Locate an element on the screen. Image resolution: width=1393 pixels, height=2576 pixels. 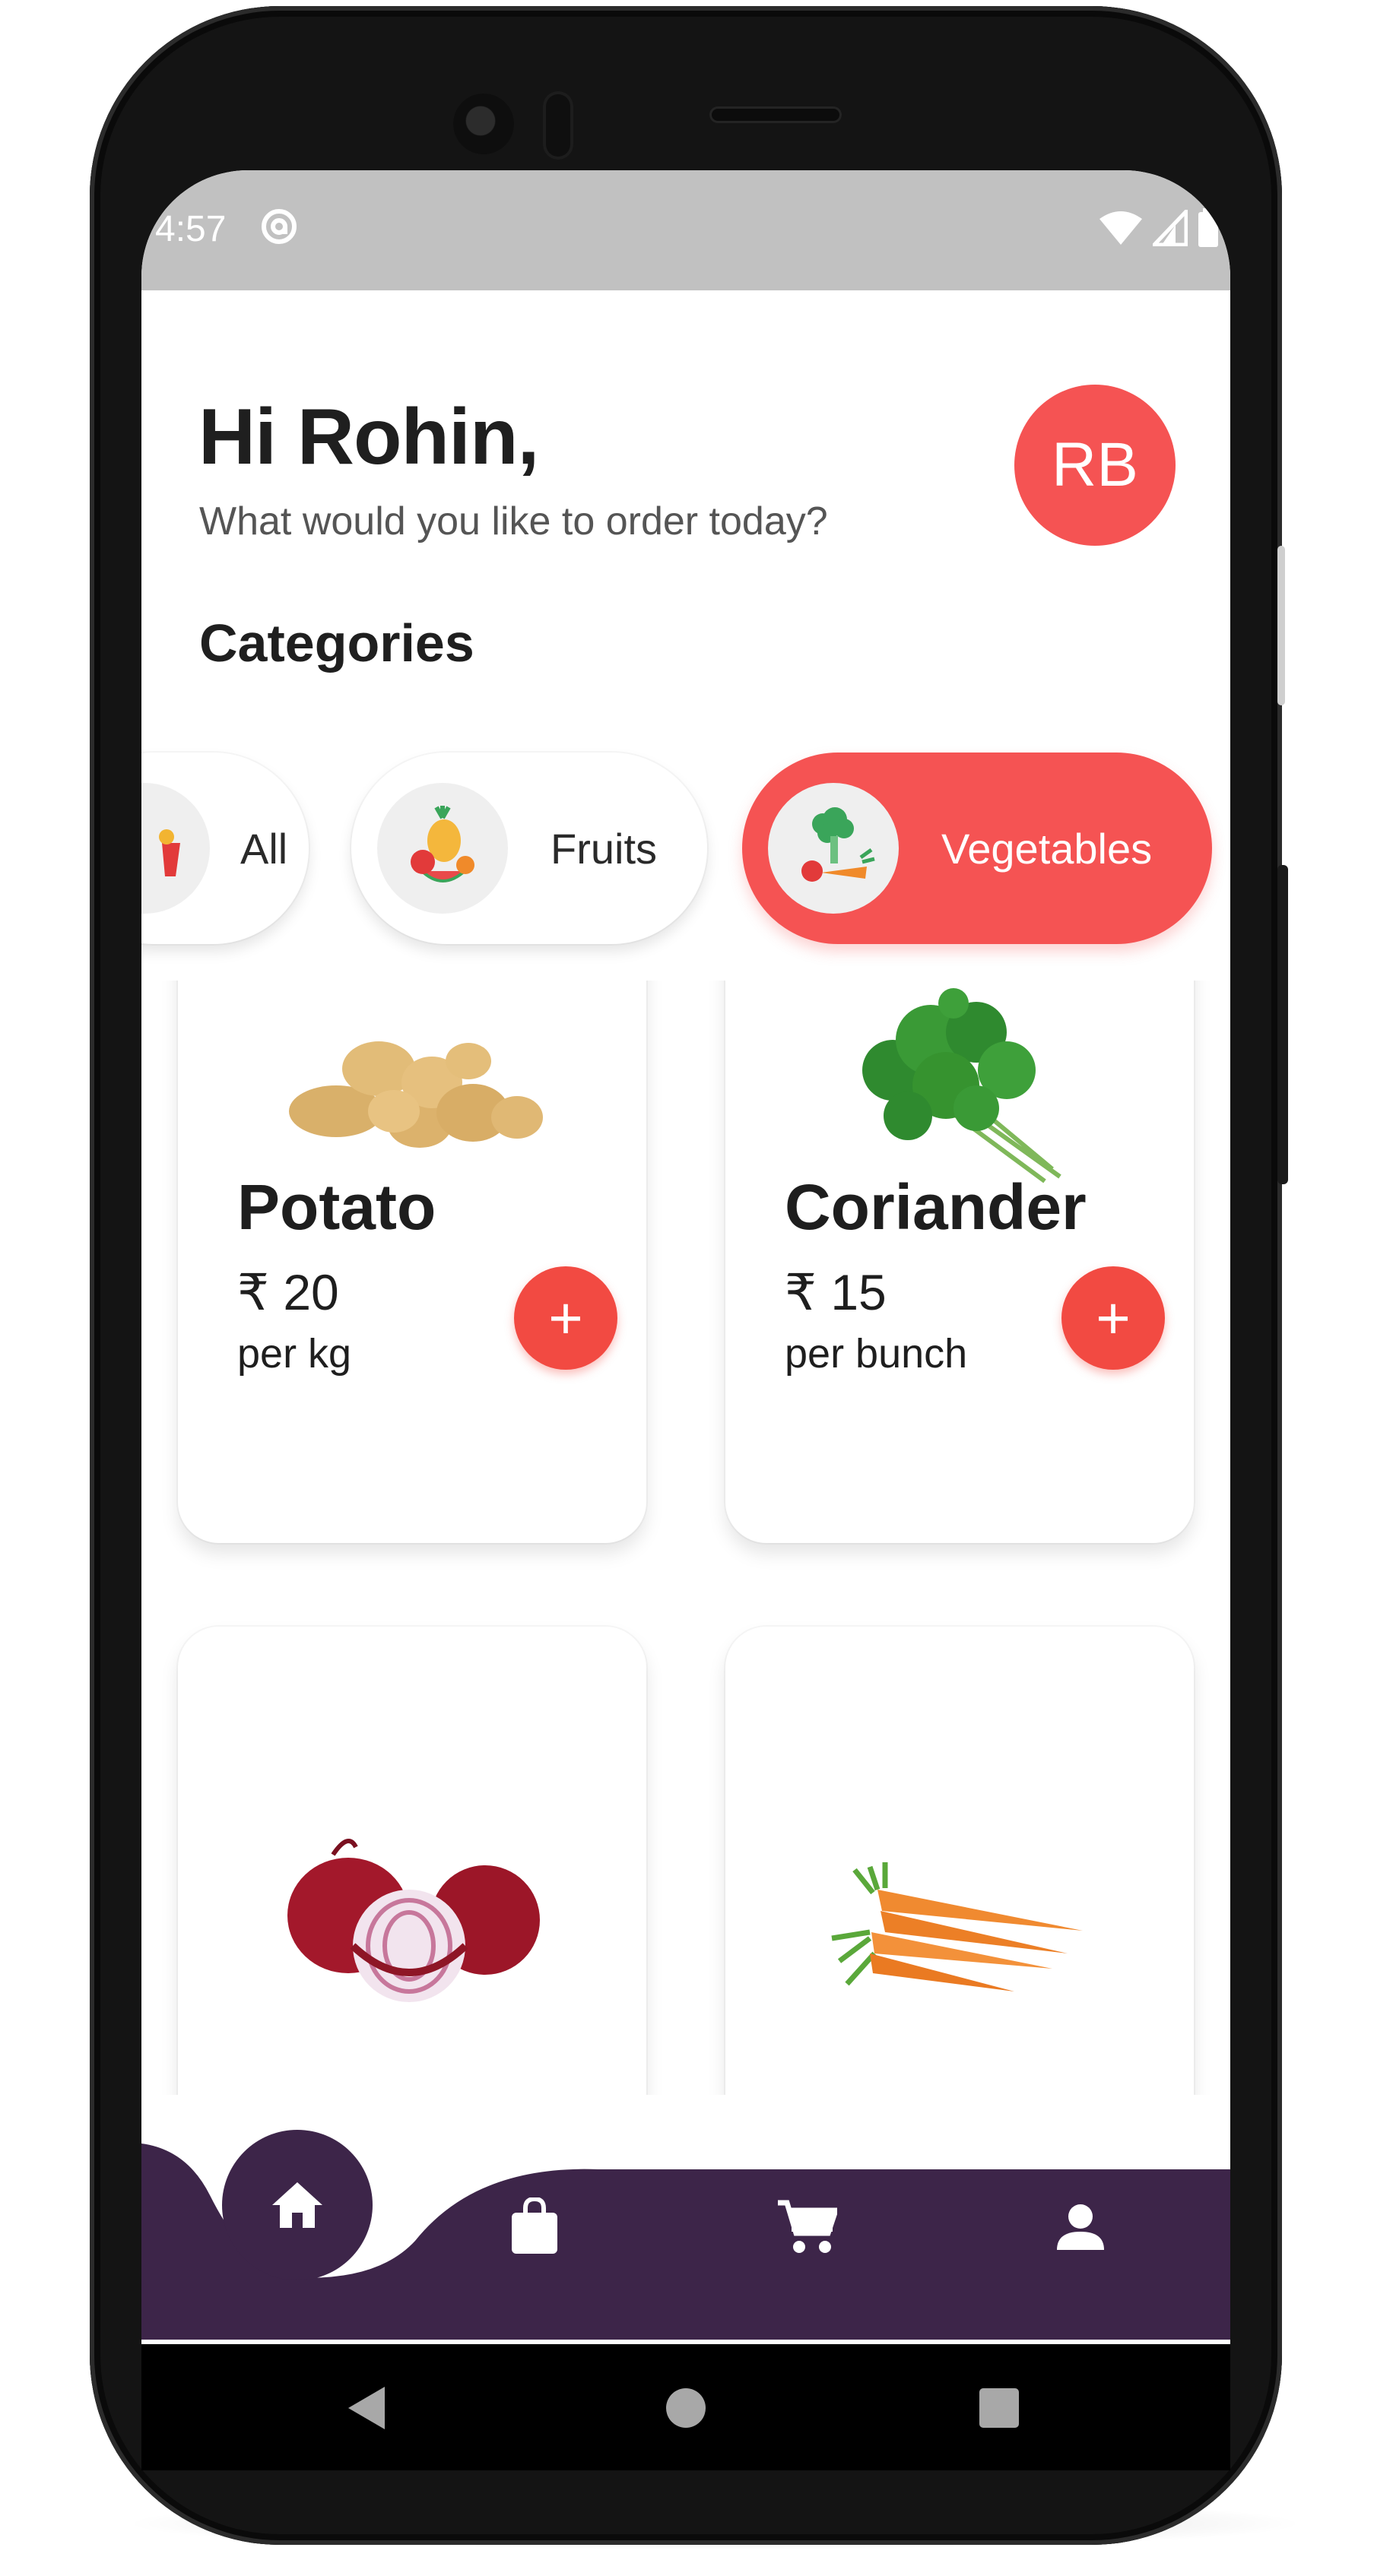
home-circle-icon is located at coordinates (686, 2408).